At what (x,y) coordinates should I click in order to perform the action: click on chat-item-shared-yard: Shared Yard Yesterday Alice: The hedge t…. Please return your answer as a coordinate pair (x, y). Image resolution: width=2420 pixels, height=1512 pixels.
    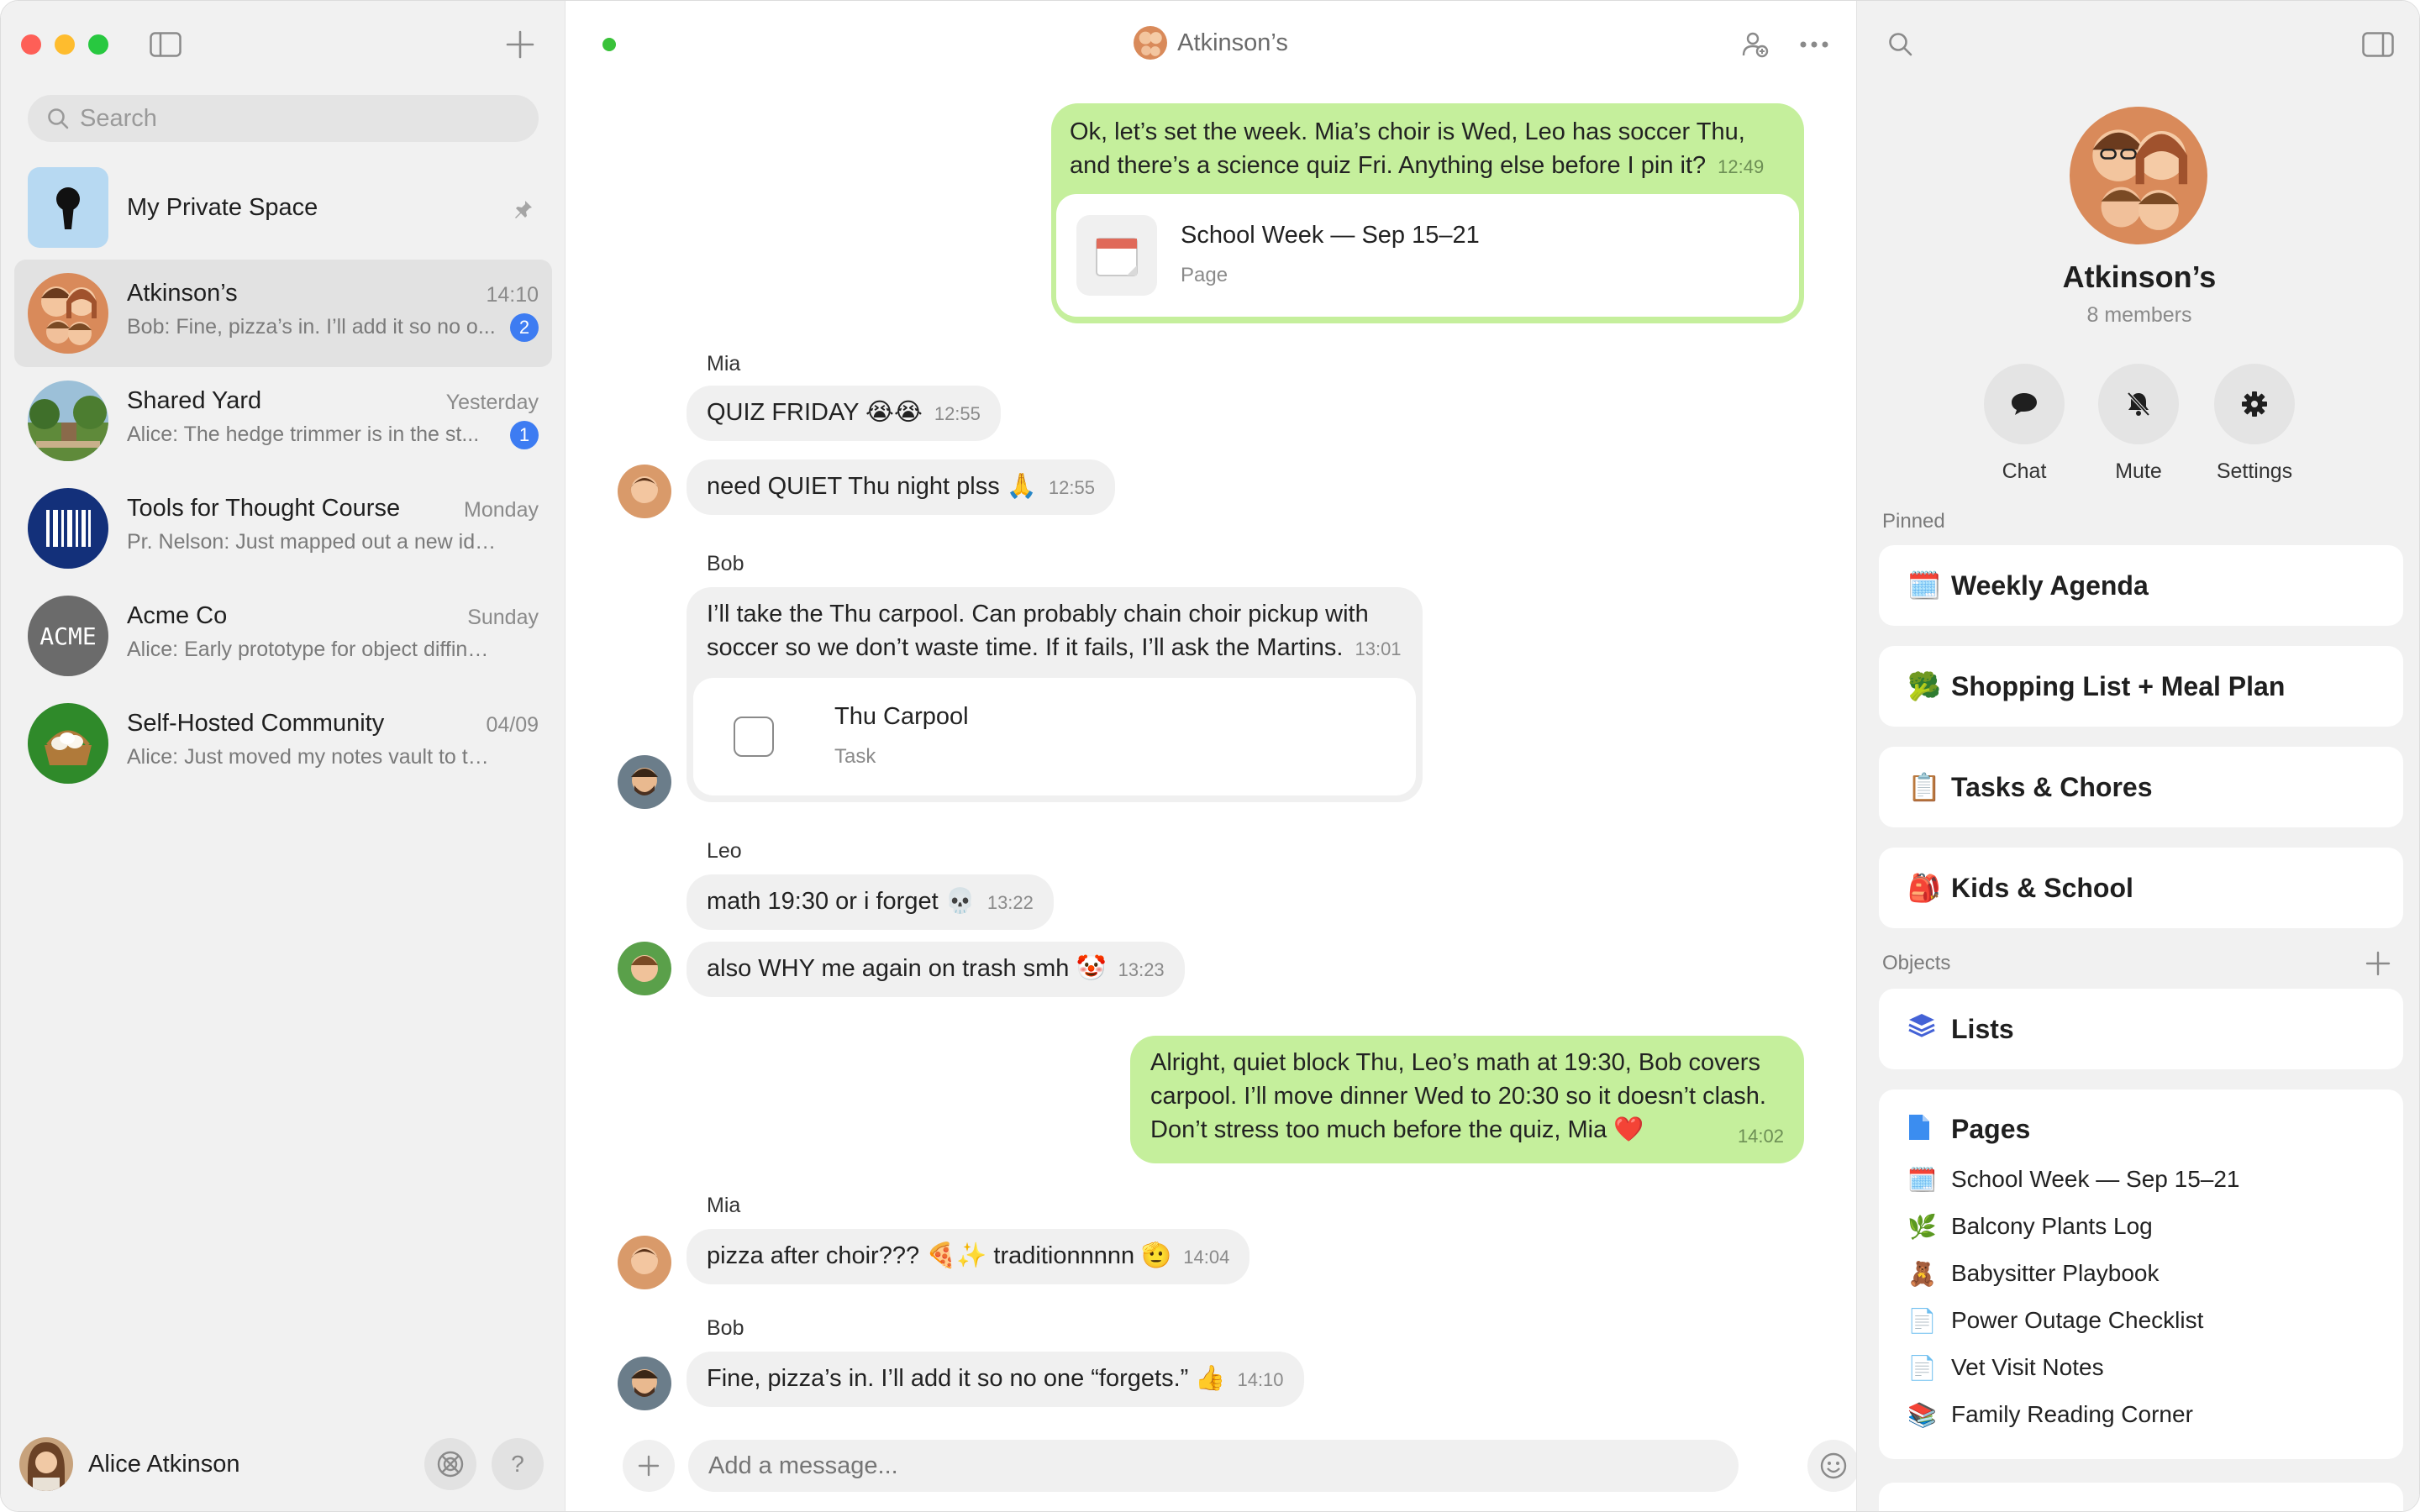
    Looking at the image, I should click on (283, 421).